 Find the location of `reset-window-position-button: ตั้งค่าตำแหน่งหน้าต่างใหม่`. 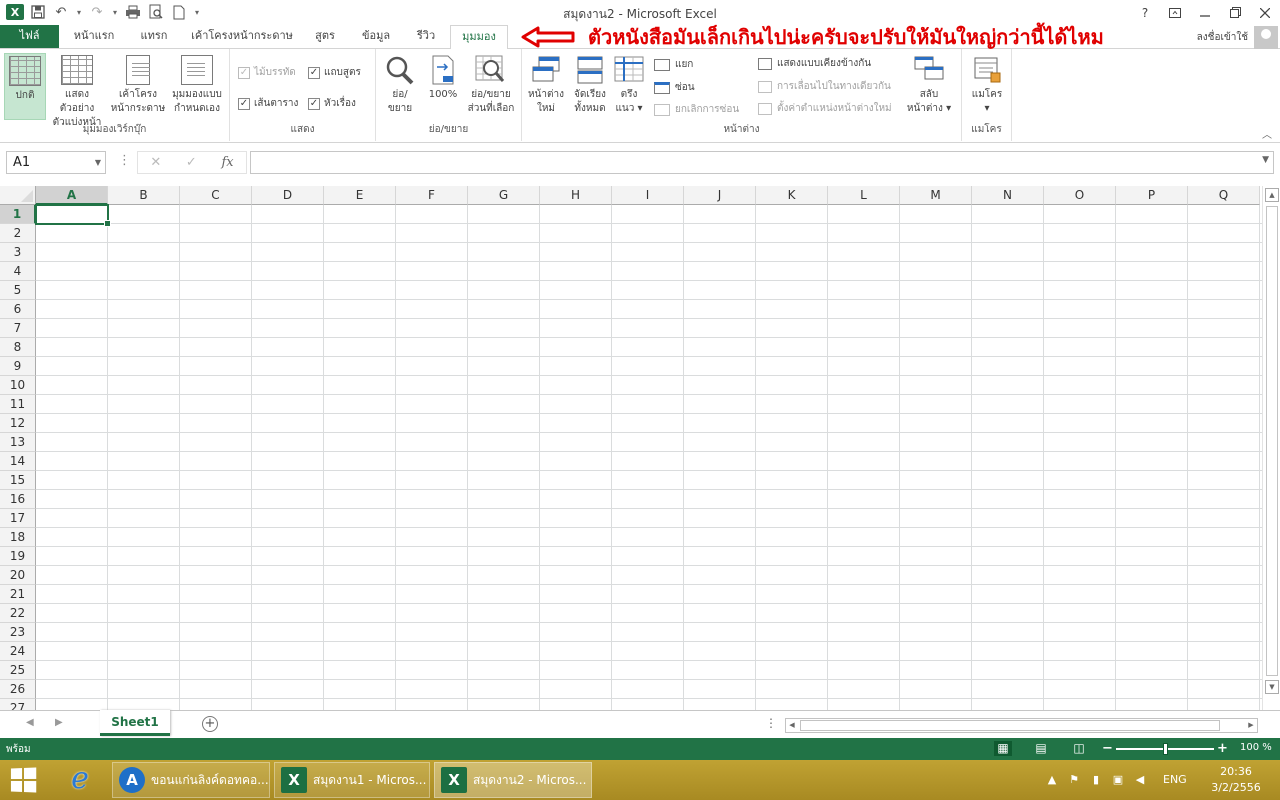

reset-window-position-button: ตั้งค่าตำแหน่งหน้าต่างใหม่ is located at coordinates (825, 108).